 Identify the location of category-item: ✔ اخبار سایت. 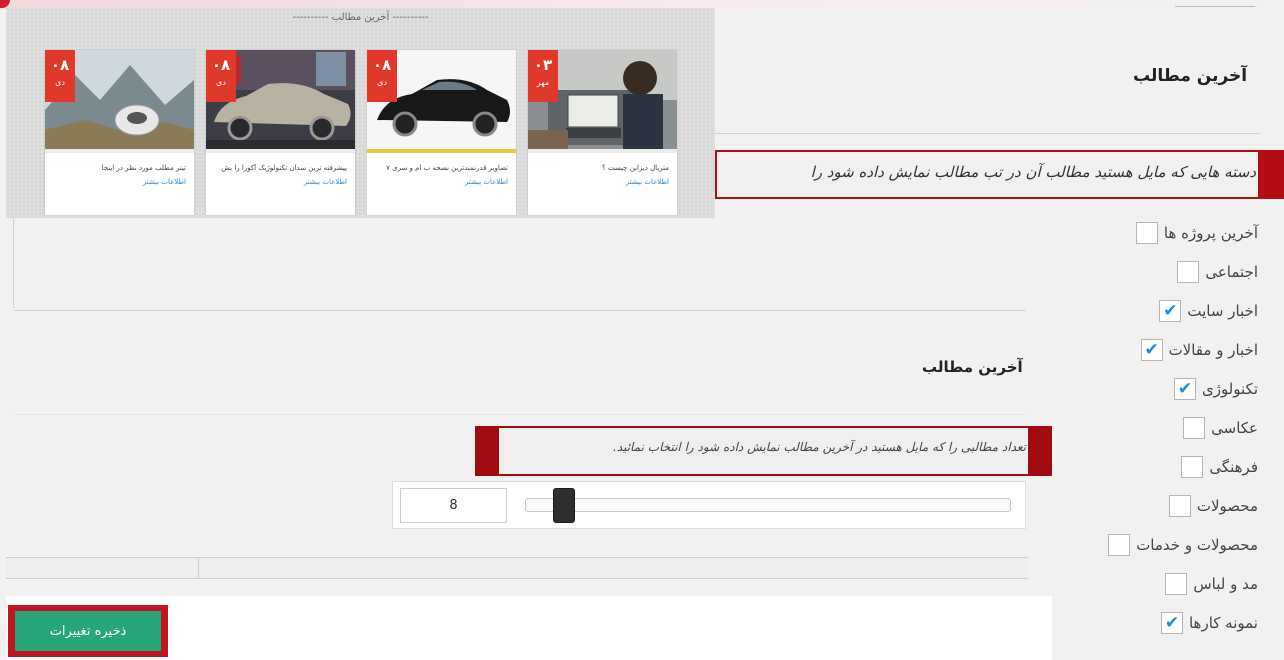
(1208, 311).